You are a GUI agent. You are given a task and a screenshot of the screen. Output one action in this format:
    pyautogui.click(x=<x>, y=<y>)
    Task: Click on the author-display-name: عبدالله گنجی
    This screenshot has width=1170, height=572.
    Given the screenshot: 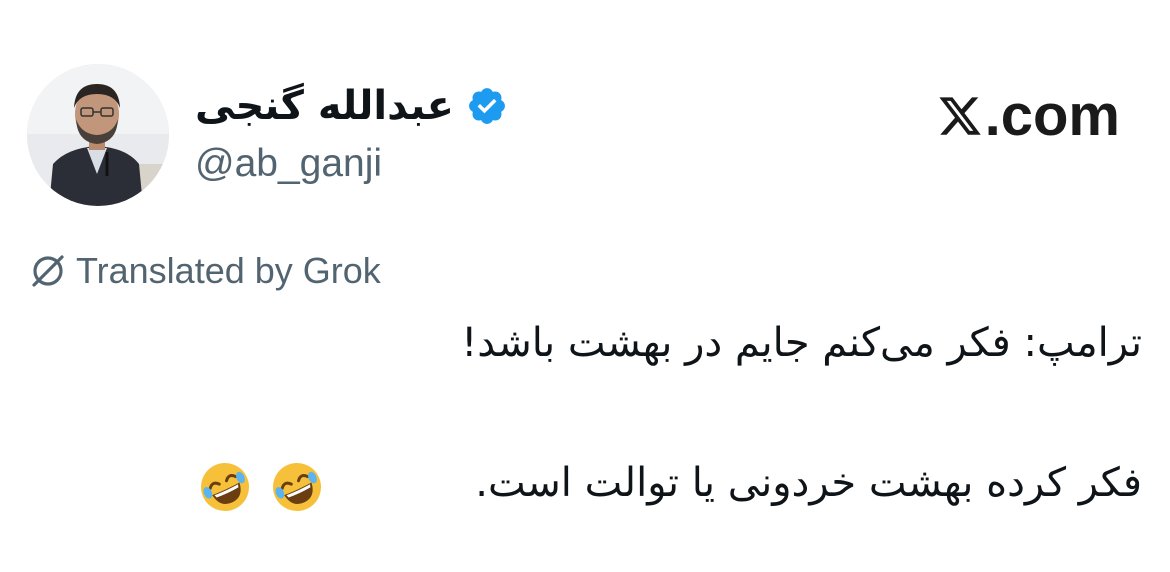 What is the action you would take?
    pyautogui.click(x=324, y=106)
    